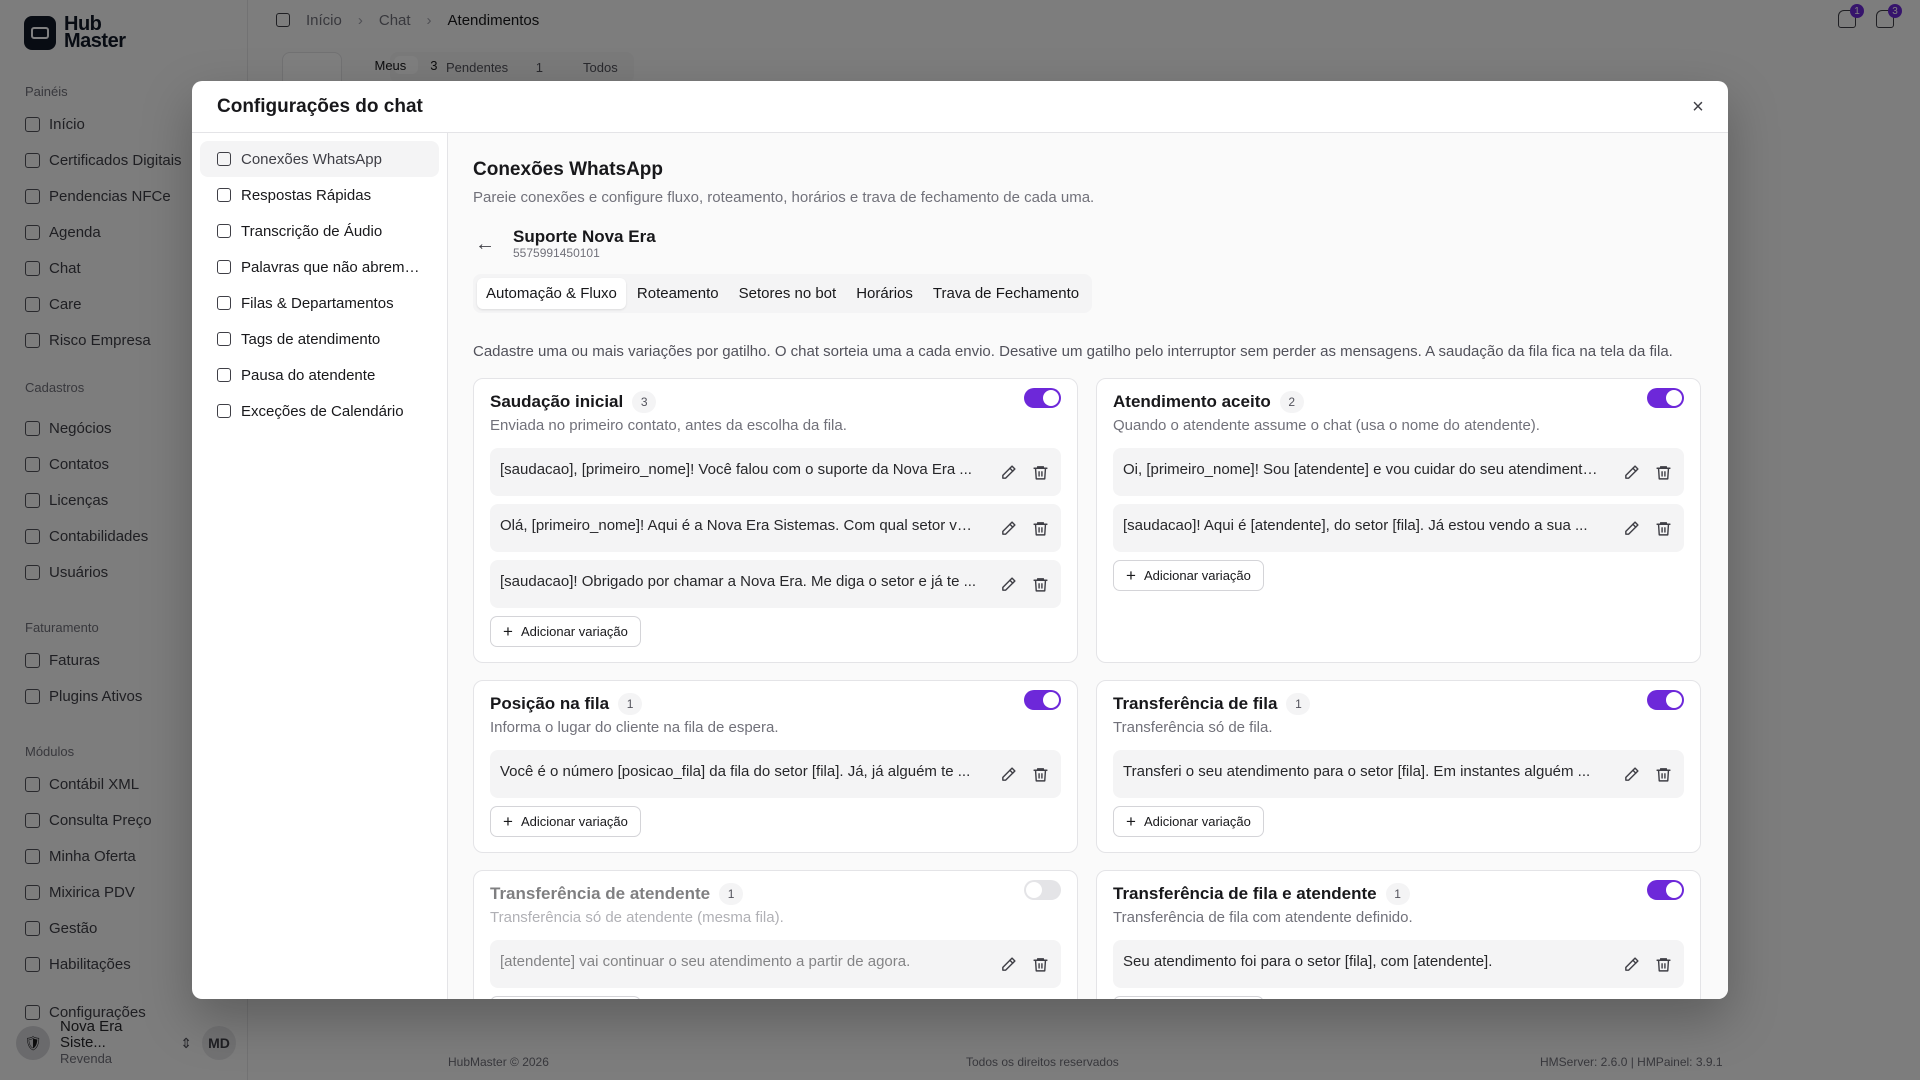 Image resolution: width=1920 pixels, height=1080 pixels. Describe the element at coordinates (550, 703) in the screenshot. I see `trigger-title: Posição na fila` at that location.